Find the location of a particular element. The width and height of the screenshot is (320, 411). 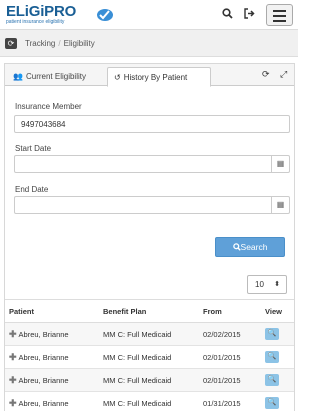

tab-current-eligibility: 👥 Current Eligibility is located at coordinates (56, 77).